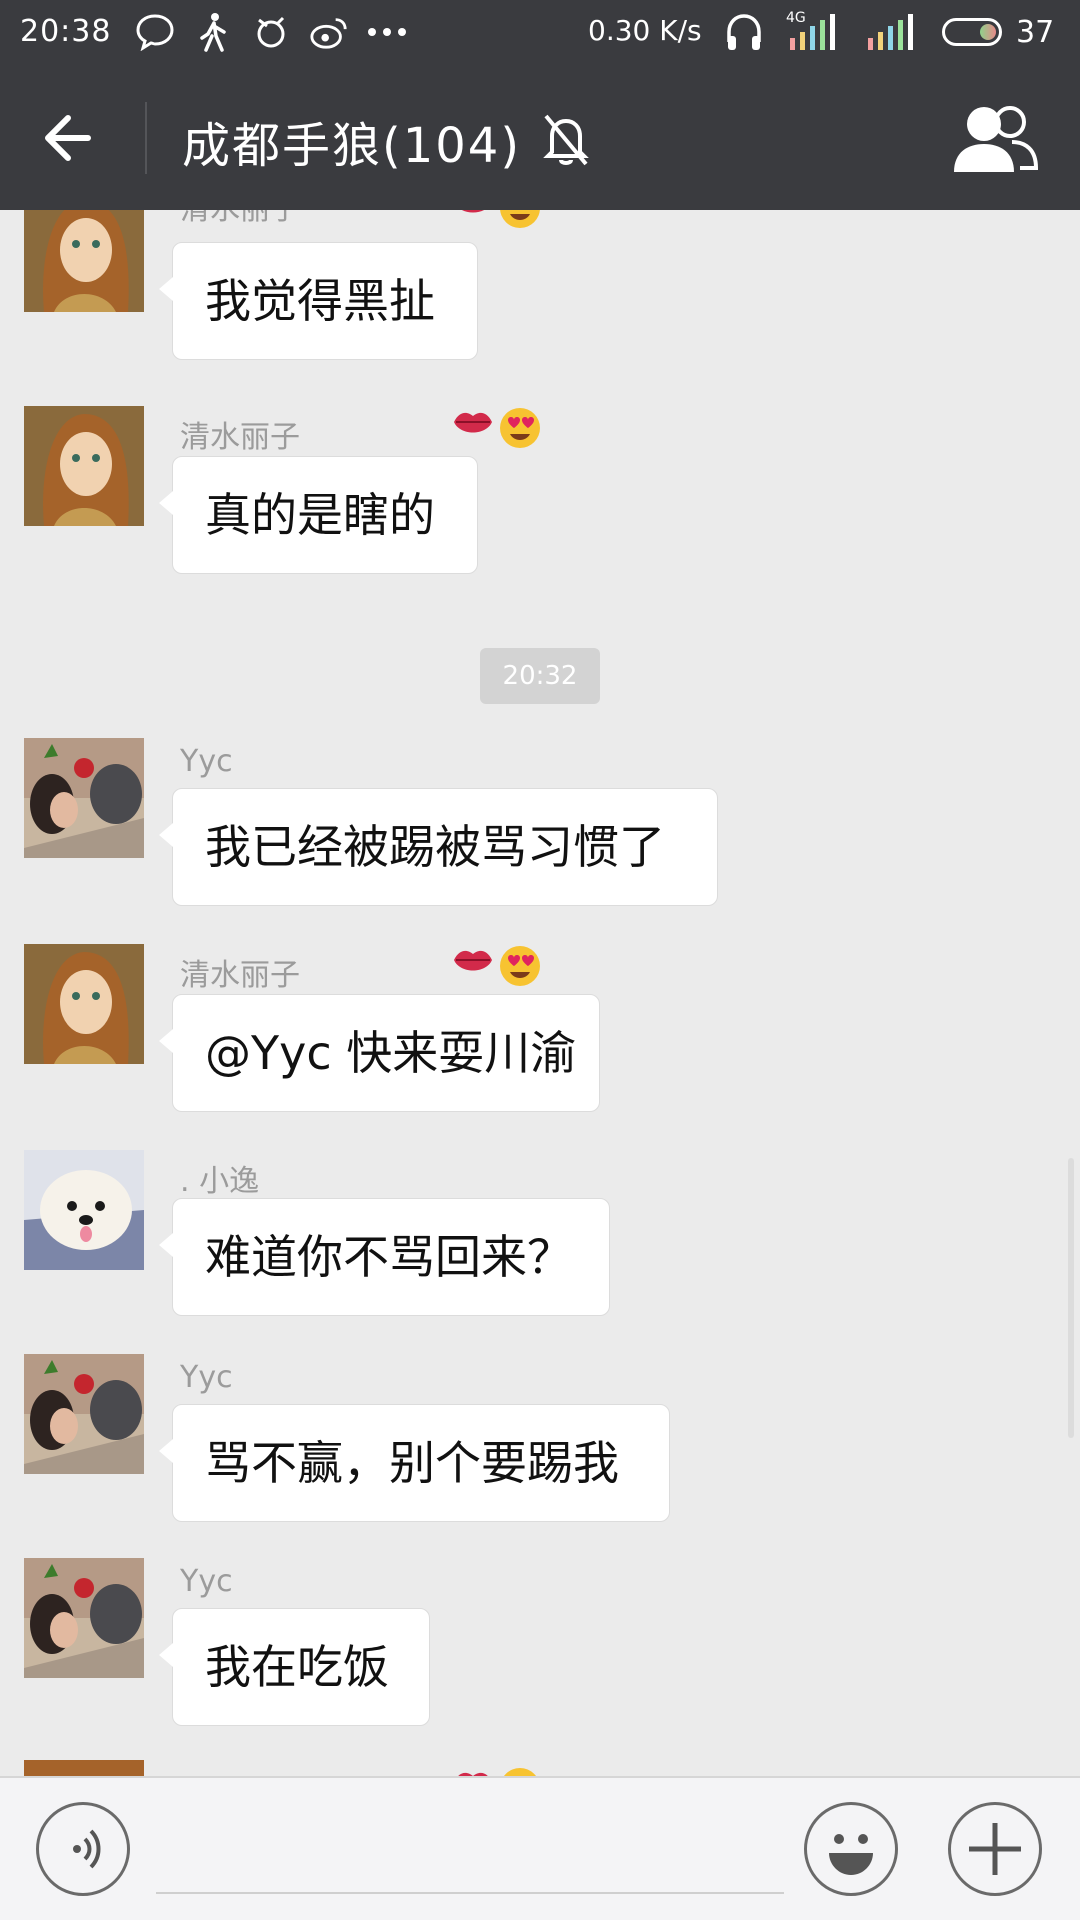 Image resolution: width=1080 pixels, height=1920 pixels. I want to click on status-bar: 20:38 0.30 K/s 4G 37, so click(540, 34).